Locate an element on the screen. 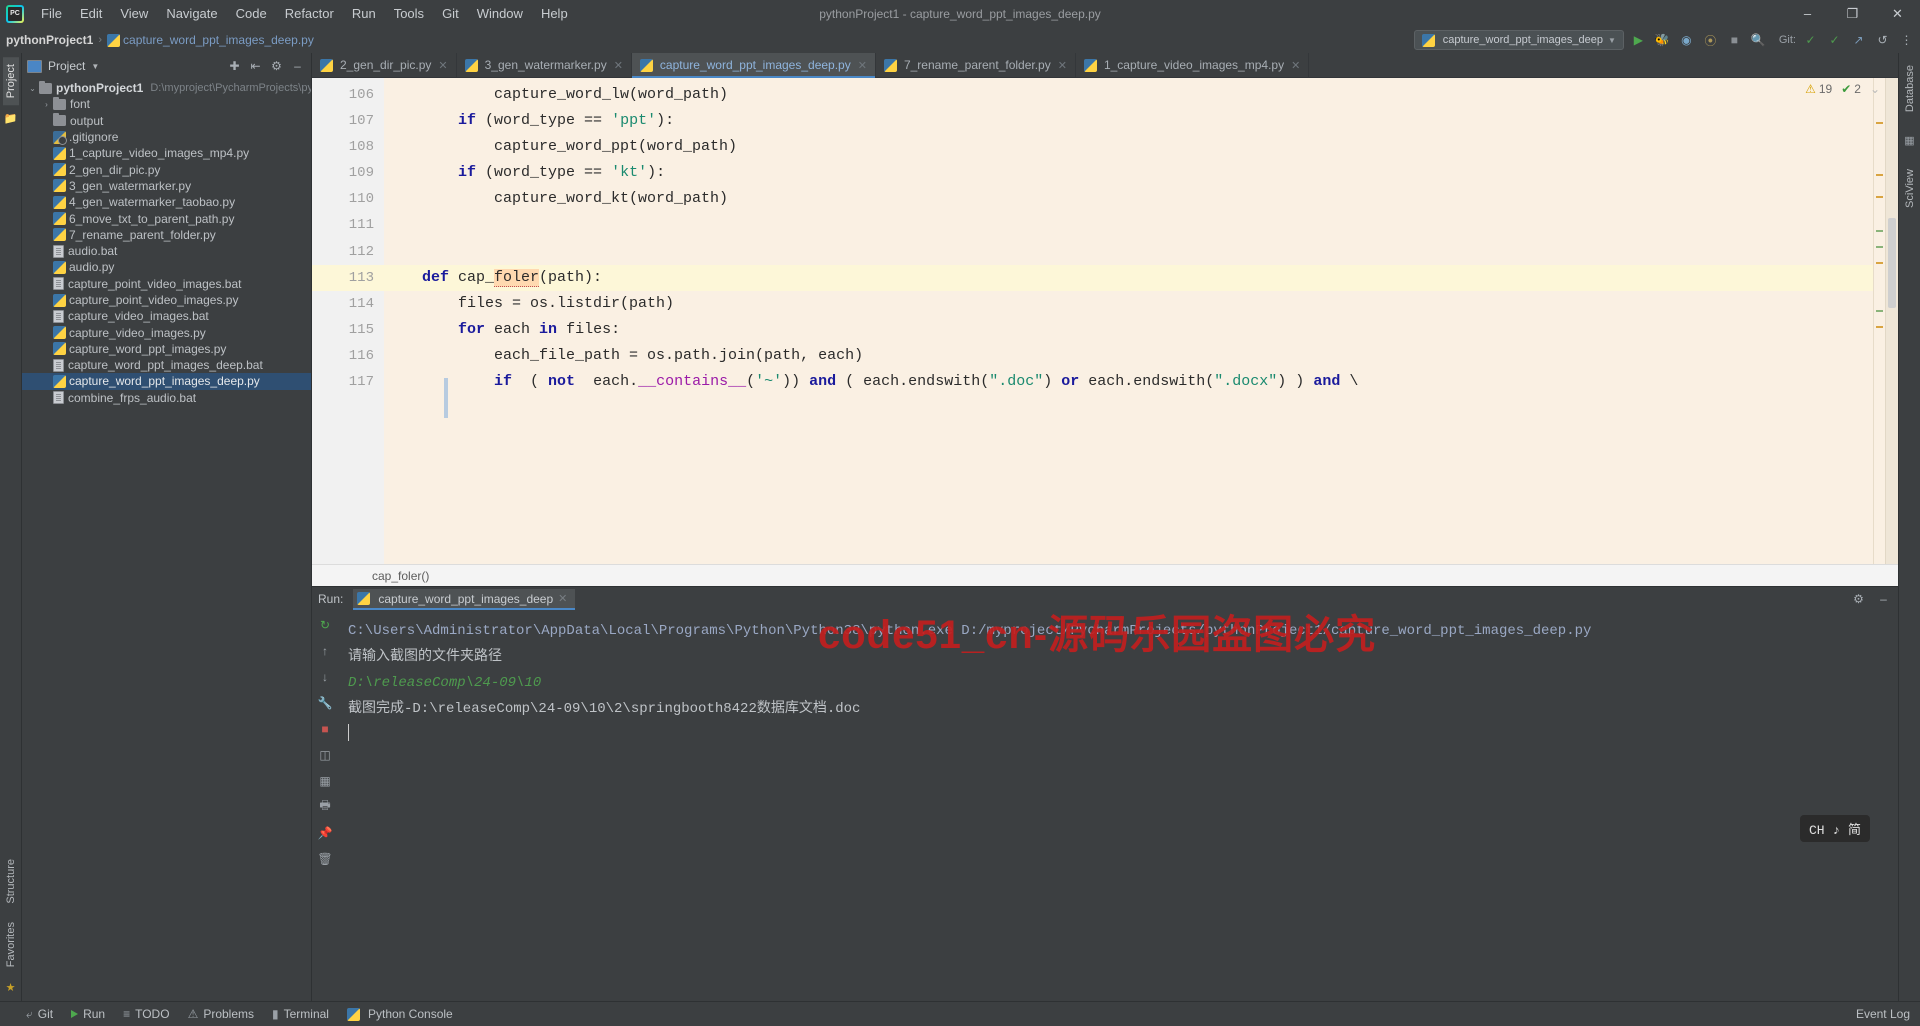 The width and height of the screenshot is (1920, 1026). code-line: capture_word_lw(word_path) is located at coordinates (1128, 95).